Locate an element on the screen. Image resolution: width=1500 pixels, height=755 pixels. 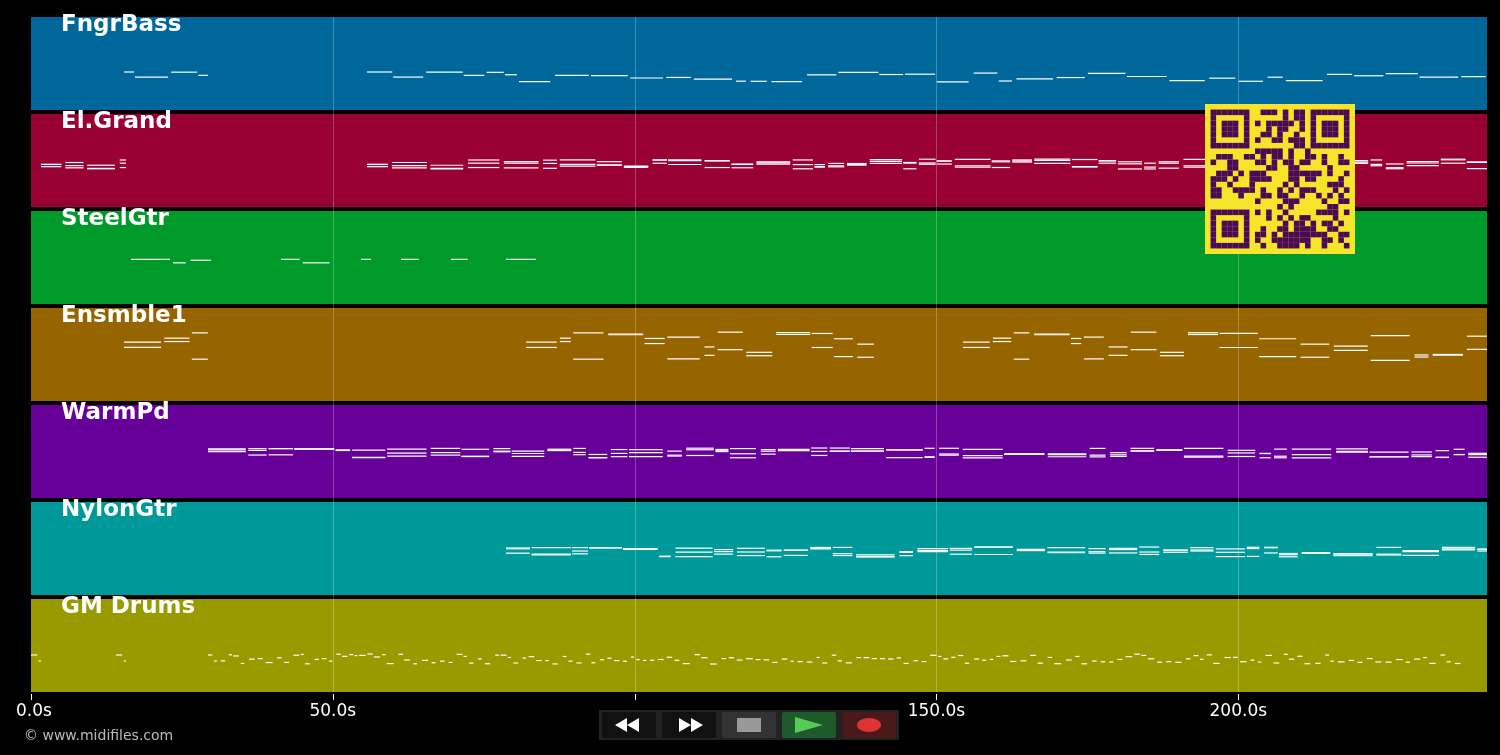
track-name: El.Grand is located at coordinates (116, 120).